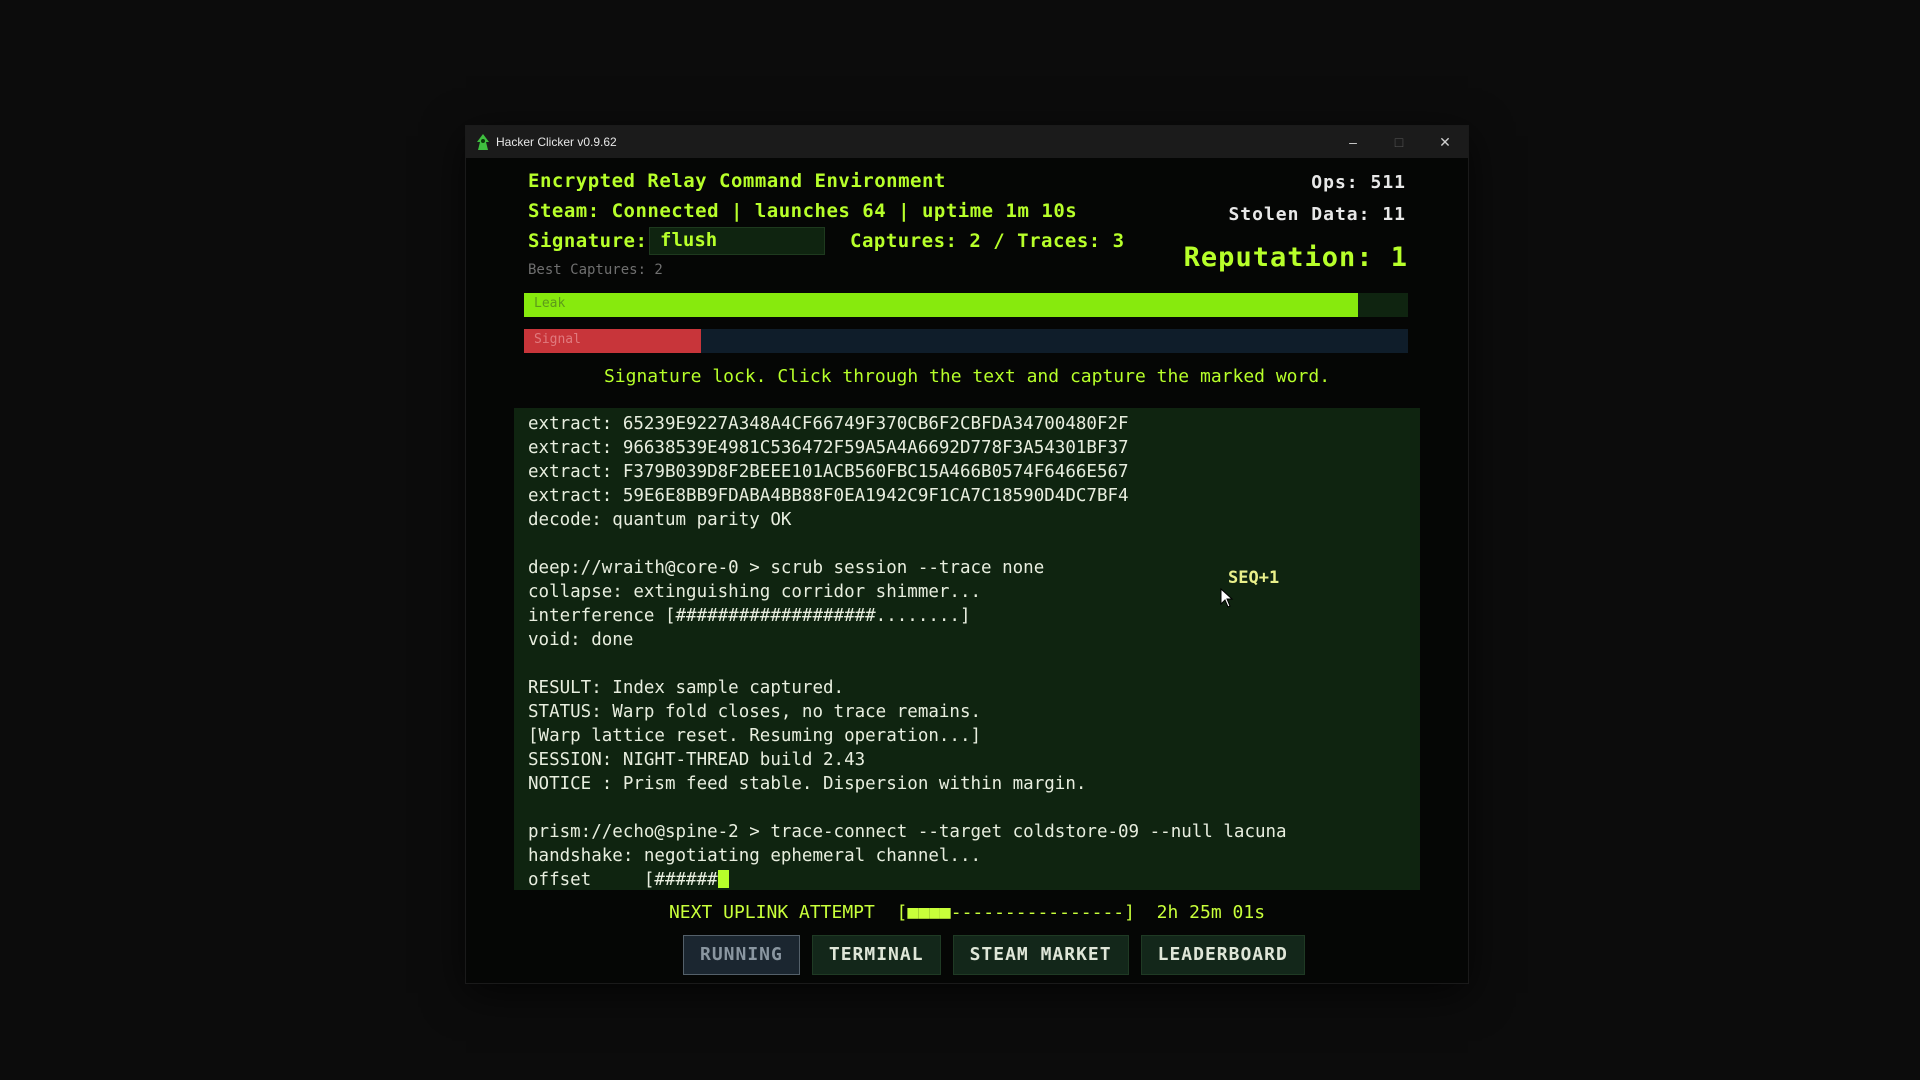 Image resolution: width=1920 pixels, height=1080 pixels. What do you see at coordinates (987, 241) in the screenshot?
I see `captures-traces: Captures: 2 / Traces: 3` at bounding box center [987, 241].